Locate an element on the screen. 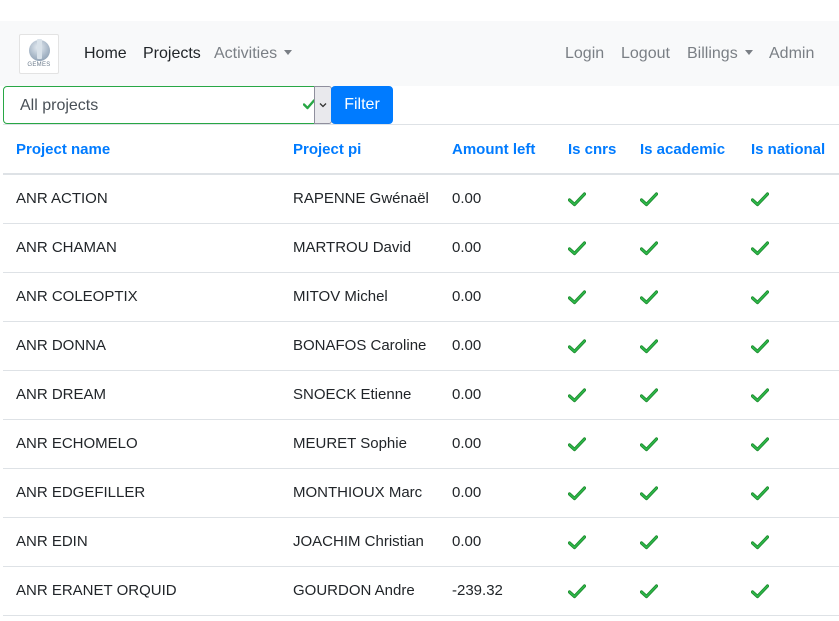 This screenshot has width=839, height=621. nav-billings-label: Billings is located at coordinates (712, 53).